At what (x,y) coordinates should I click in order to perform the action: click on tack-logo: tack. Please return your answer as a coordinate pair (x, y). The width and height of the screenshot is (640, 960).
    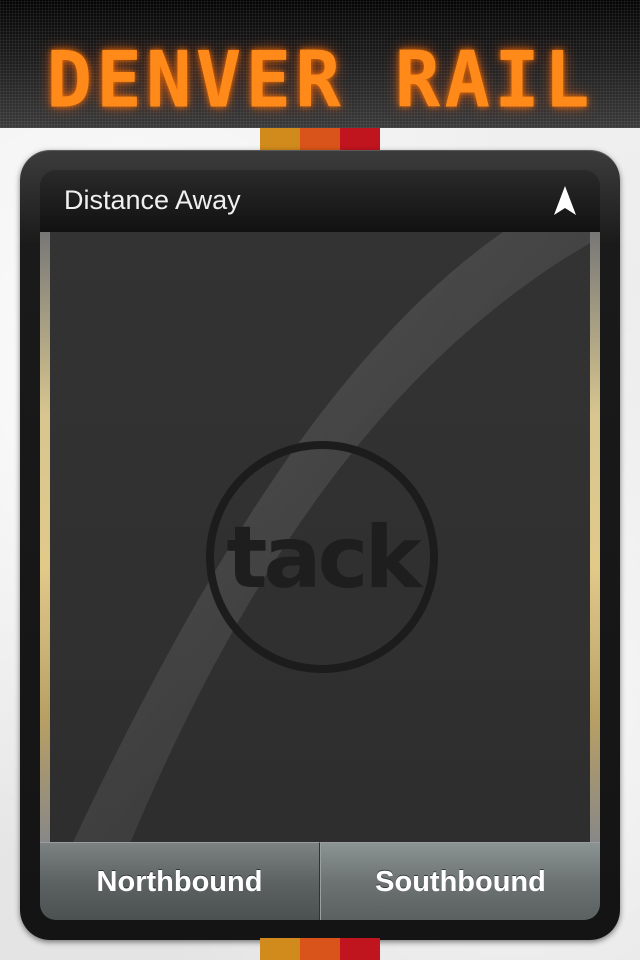
    Looking at the image, I should click on (322, 557).